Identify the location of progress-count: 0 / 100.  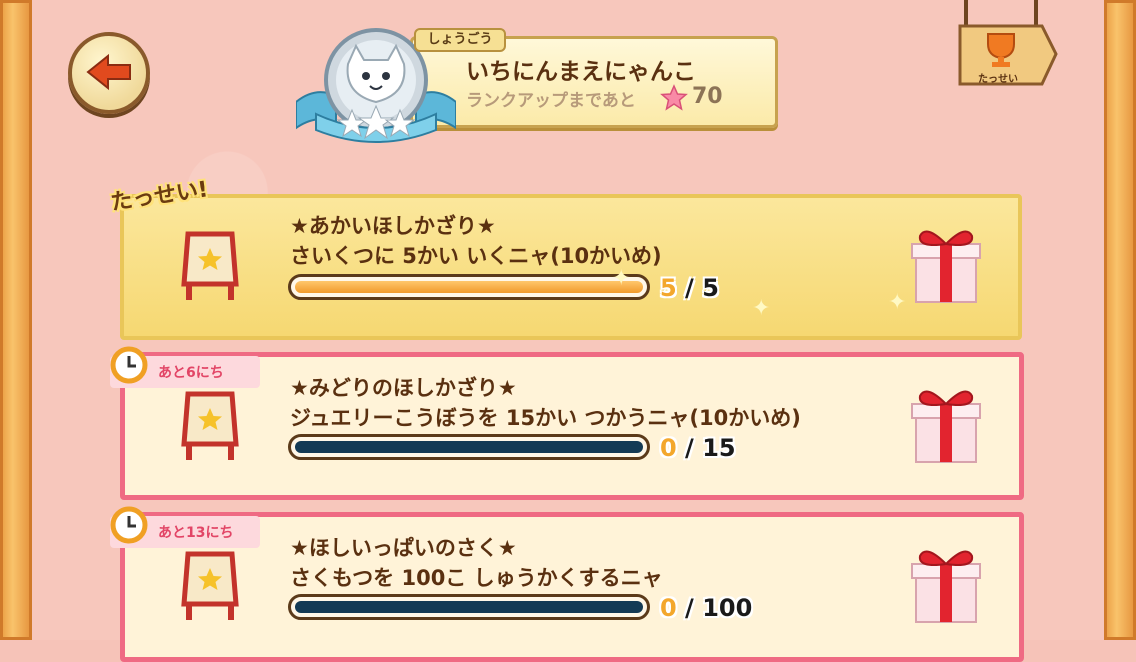
(706, 608).